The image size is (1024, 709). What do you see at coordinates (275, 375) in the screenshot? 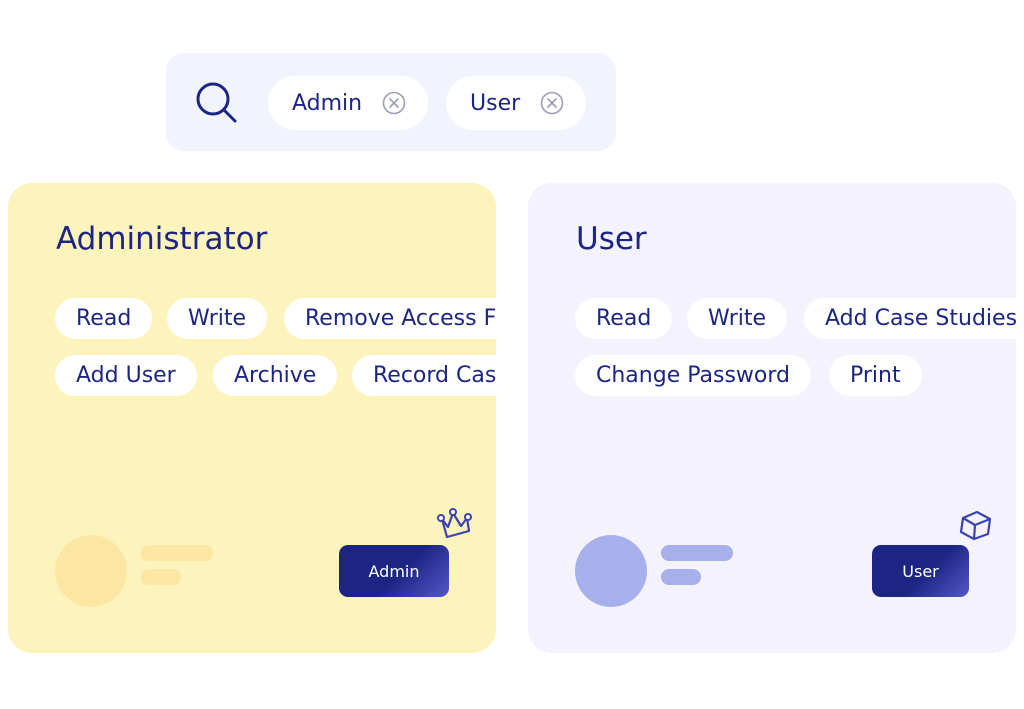
I see `permission-chip: Archive` at bounding box center [275, 375].